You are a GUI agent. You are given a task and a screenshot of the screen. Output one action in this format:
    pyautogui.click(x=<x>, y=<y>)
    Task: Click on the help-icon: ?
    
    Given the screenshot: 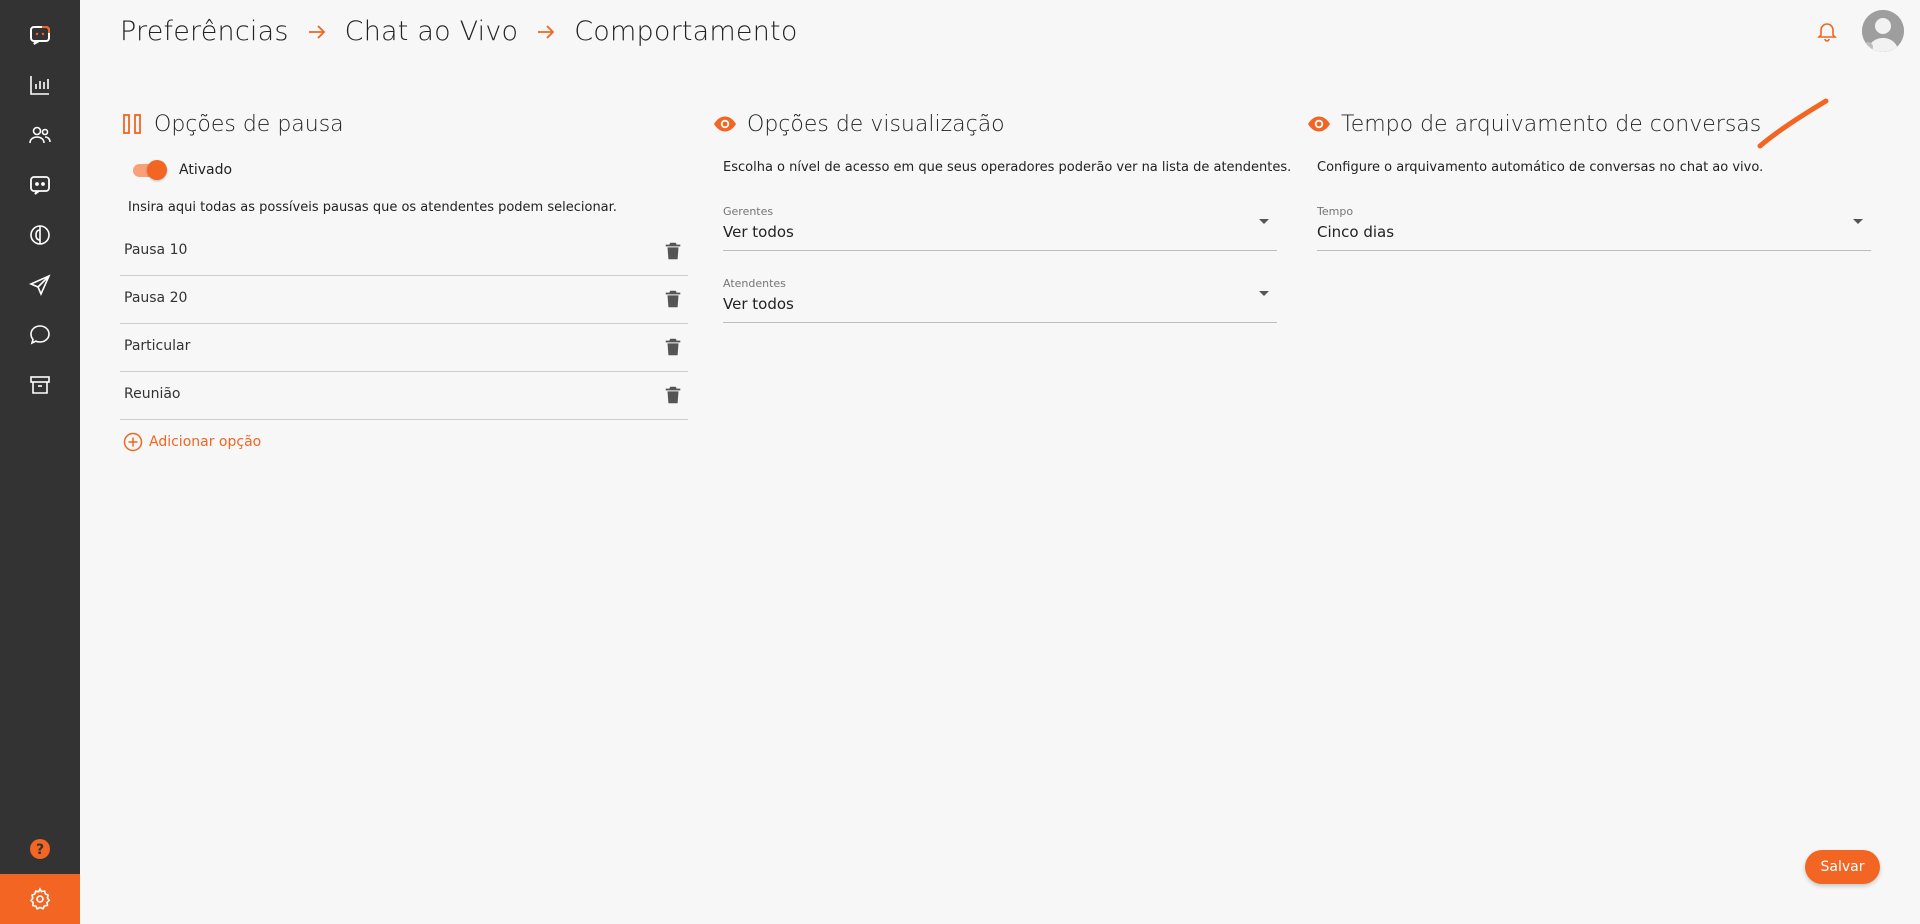 What is the action you would take?
    pyautogui.click(x=40, y=849)
    